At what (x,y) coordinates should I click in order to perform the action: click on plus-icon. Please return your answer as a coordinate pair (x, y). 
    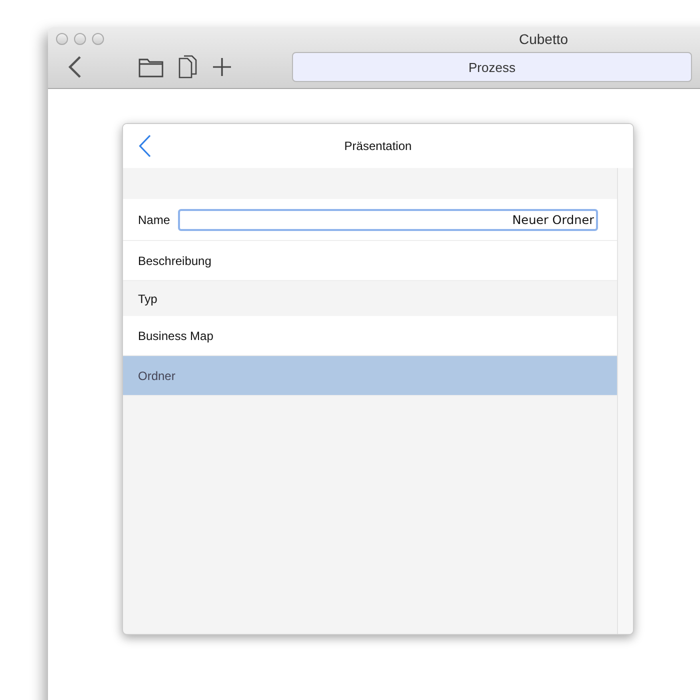
    Looking at the image, I should click on (222, 67).